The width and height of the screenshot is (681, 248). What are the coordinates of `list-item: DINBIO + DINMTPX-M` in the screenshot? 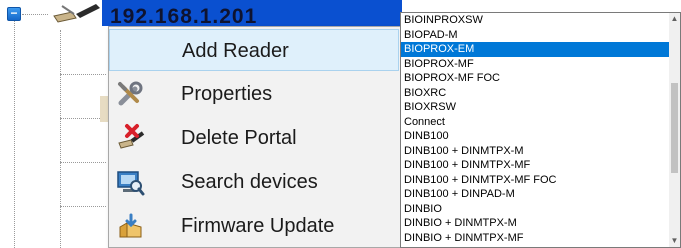 It's located at (537, 223).